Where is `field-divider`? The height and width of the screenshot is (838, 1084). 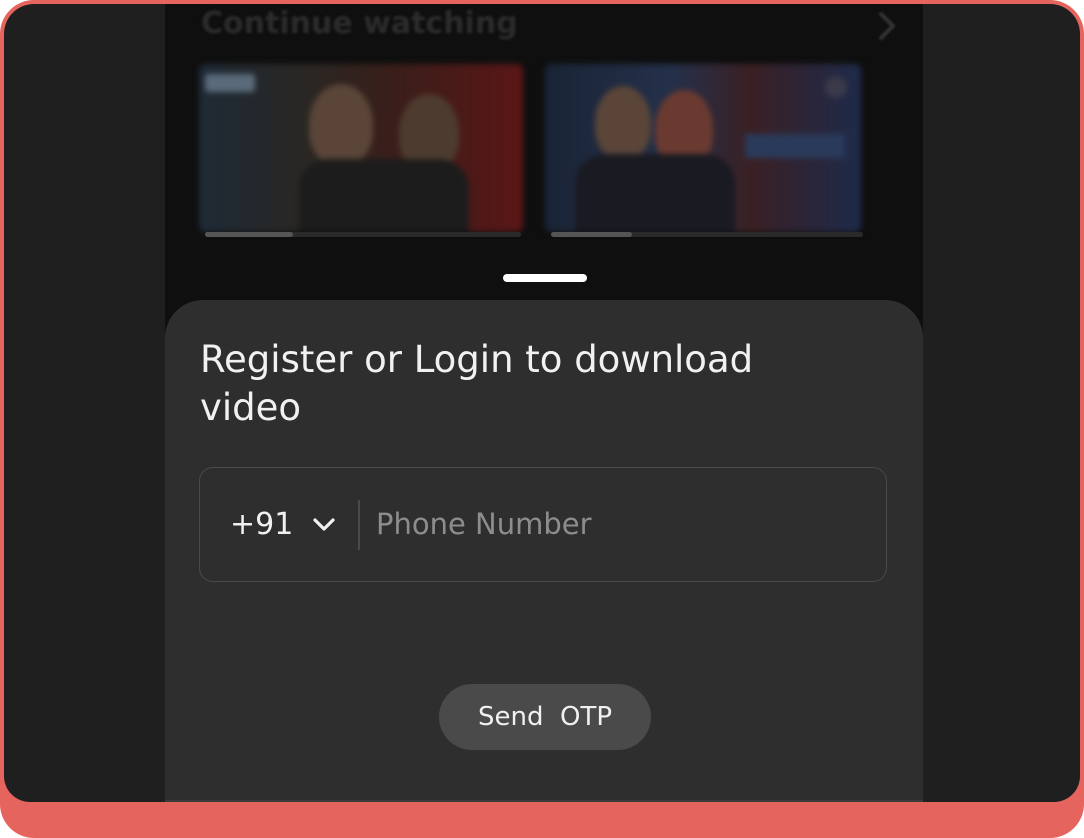
field-divider is located at coordinates (359, 525).